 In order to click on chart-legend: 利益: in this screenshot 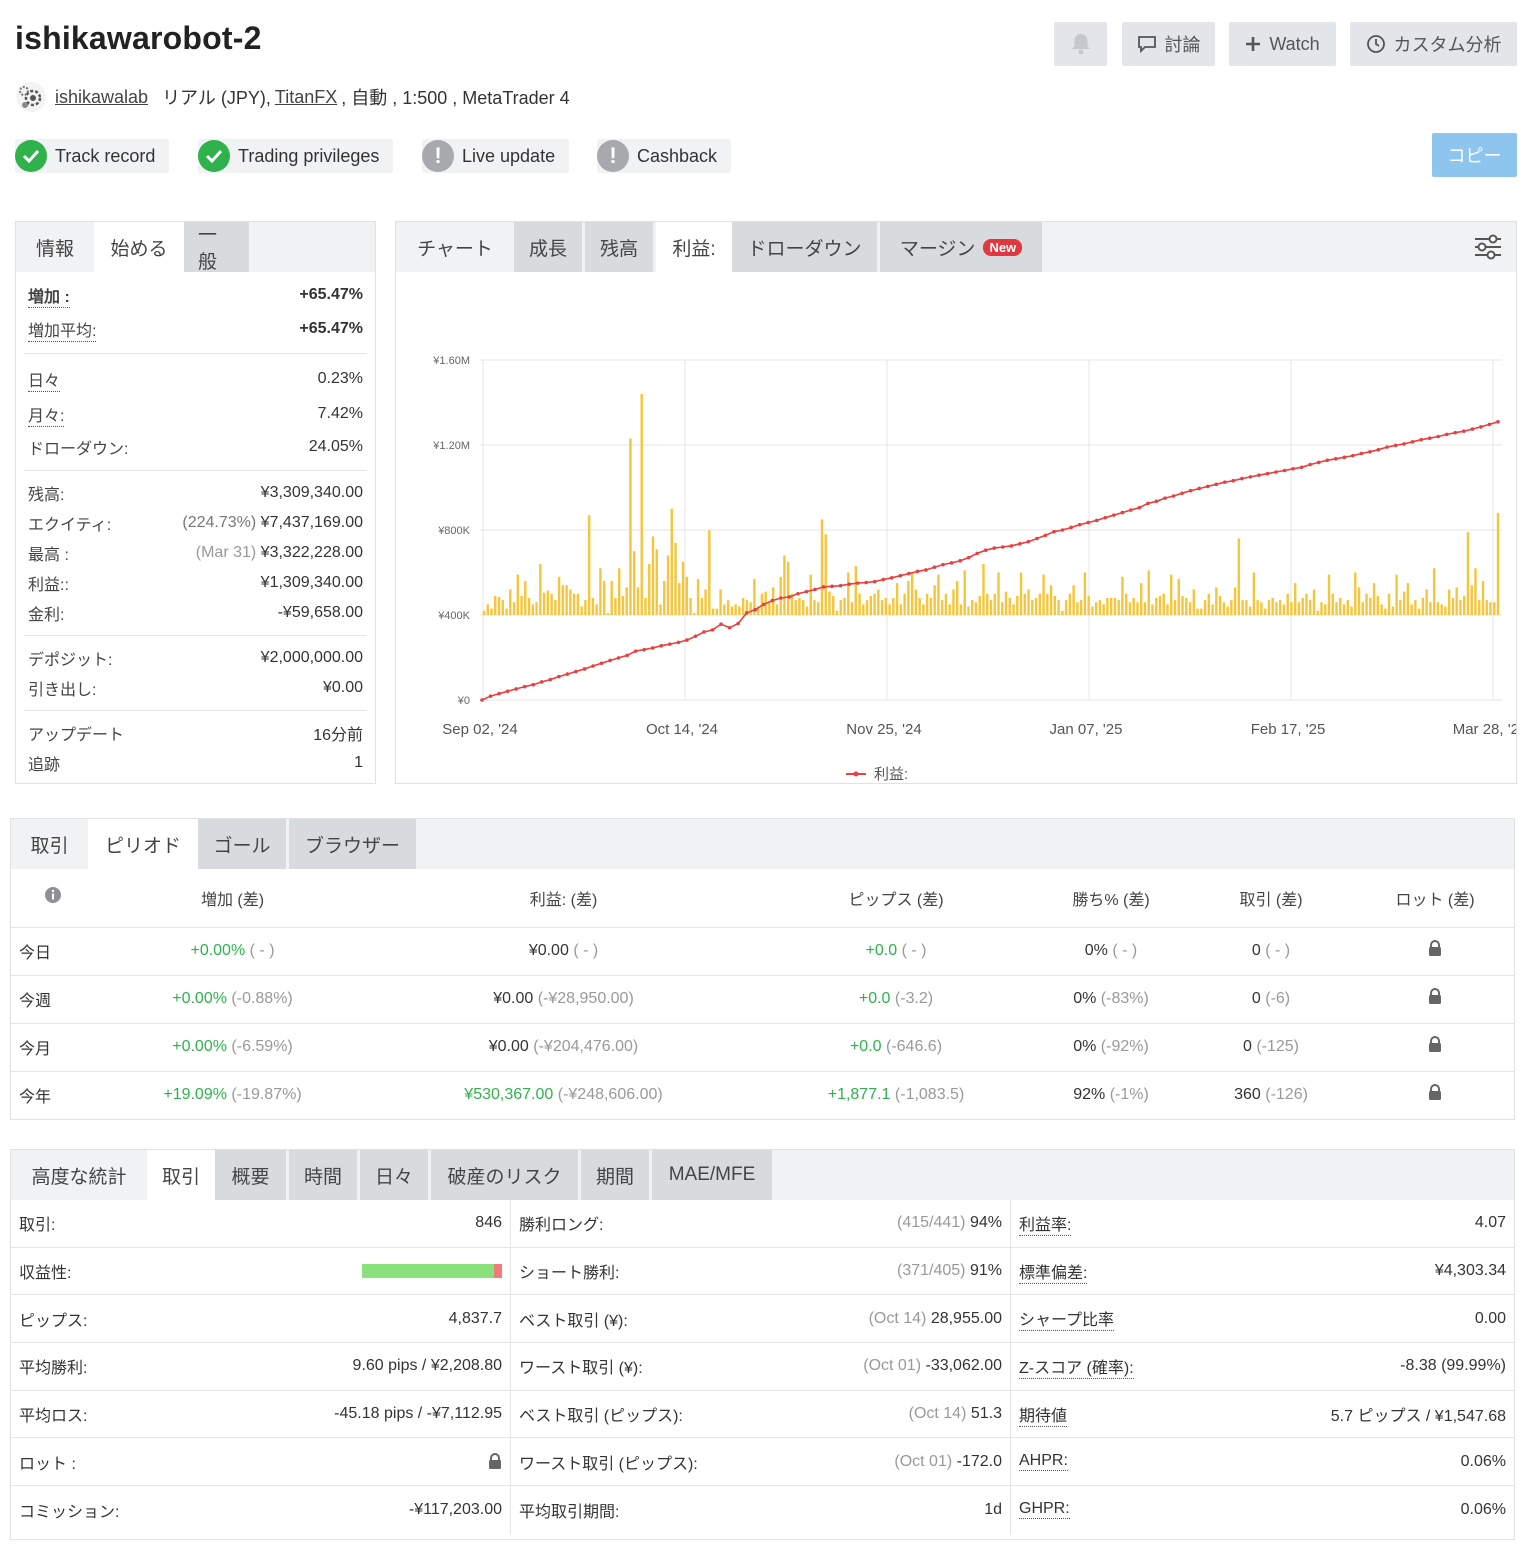, I will do `click(877, 774)`.